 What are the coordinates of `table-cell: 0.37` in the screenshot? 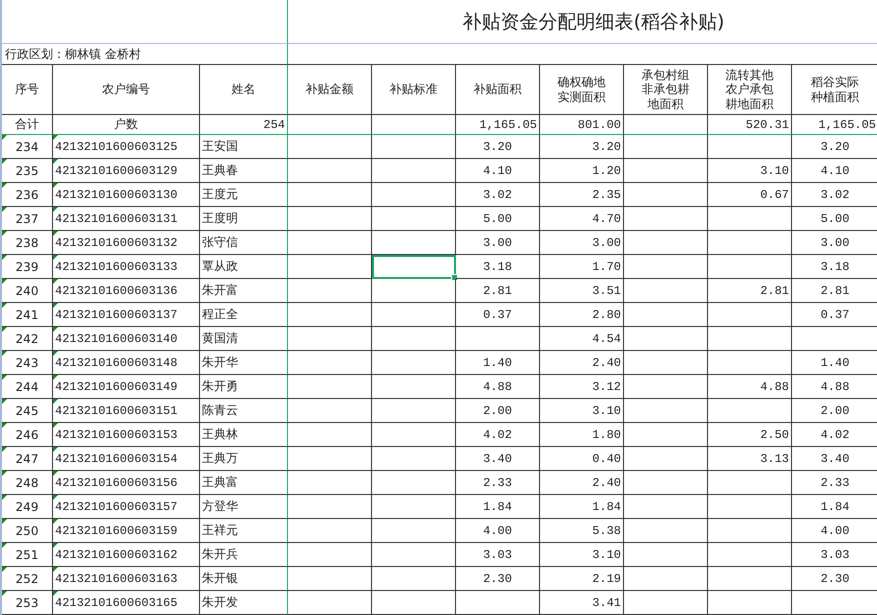 It's located at (498, 315).